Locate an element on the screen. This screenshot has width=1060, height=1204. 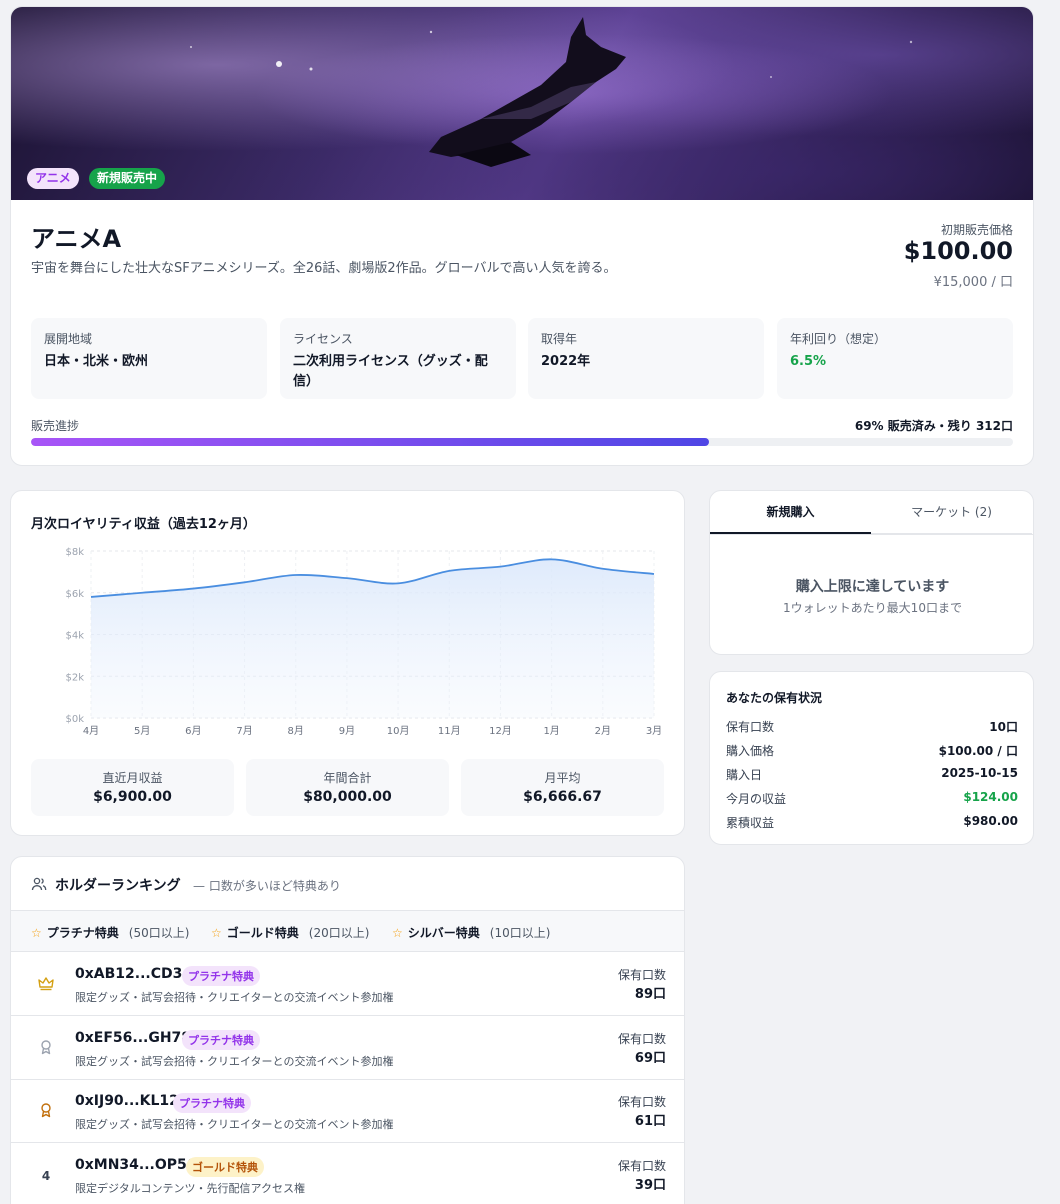
holdings-row-cumulative: 累積収益 $980.00 is located at coordinates (872, 823).